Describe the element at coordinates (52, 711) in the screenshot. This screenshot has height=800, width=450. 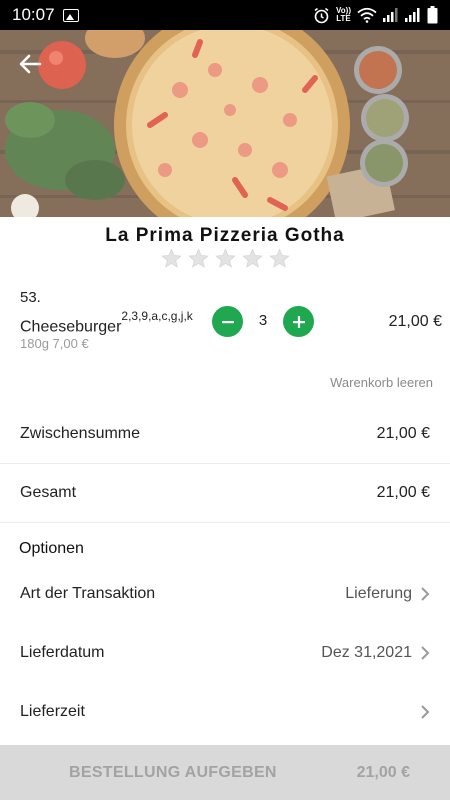
I see `delivery-time-label: Lieferzeit` at that location.